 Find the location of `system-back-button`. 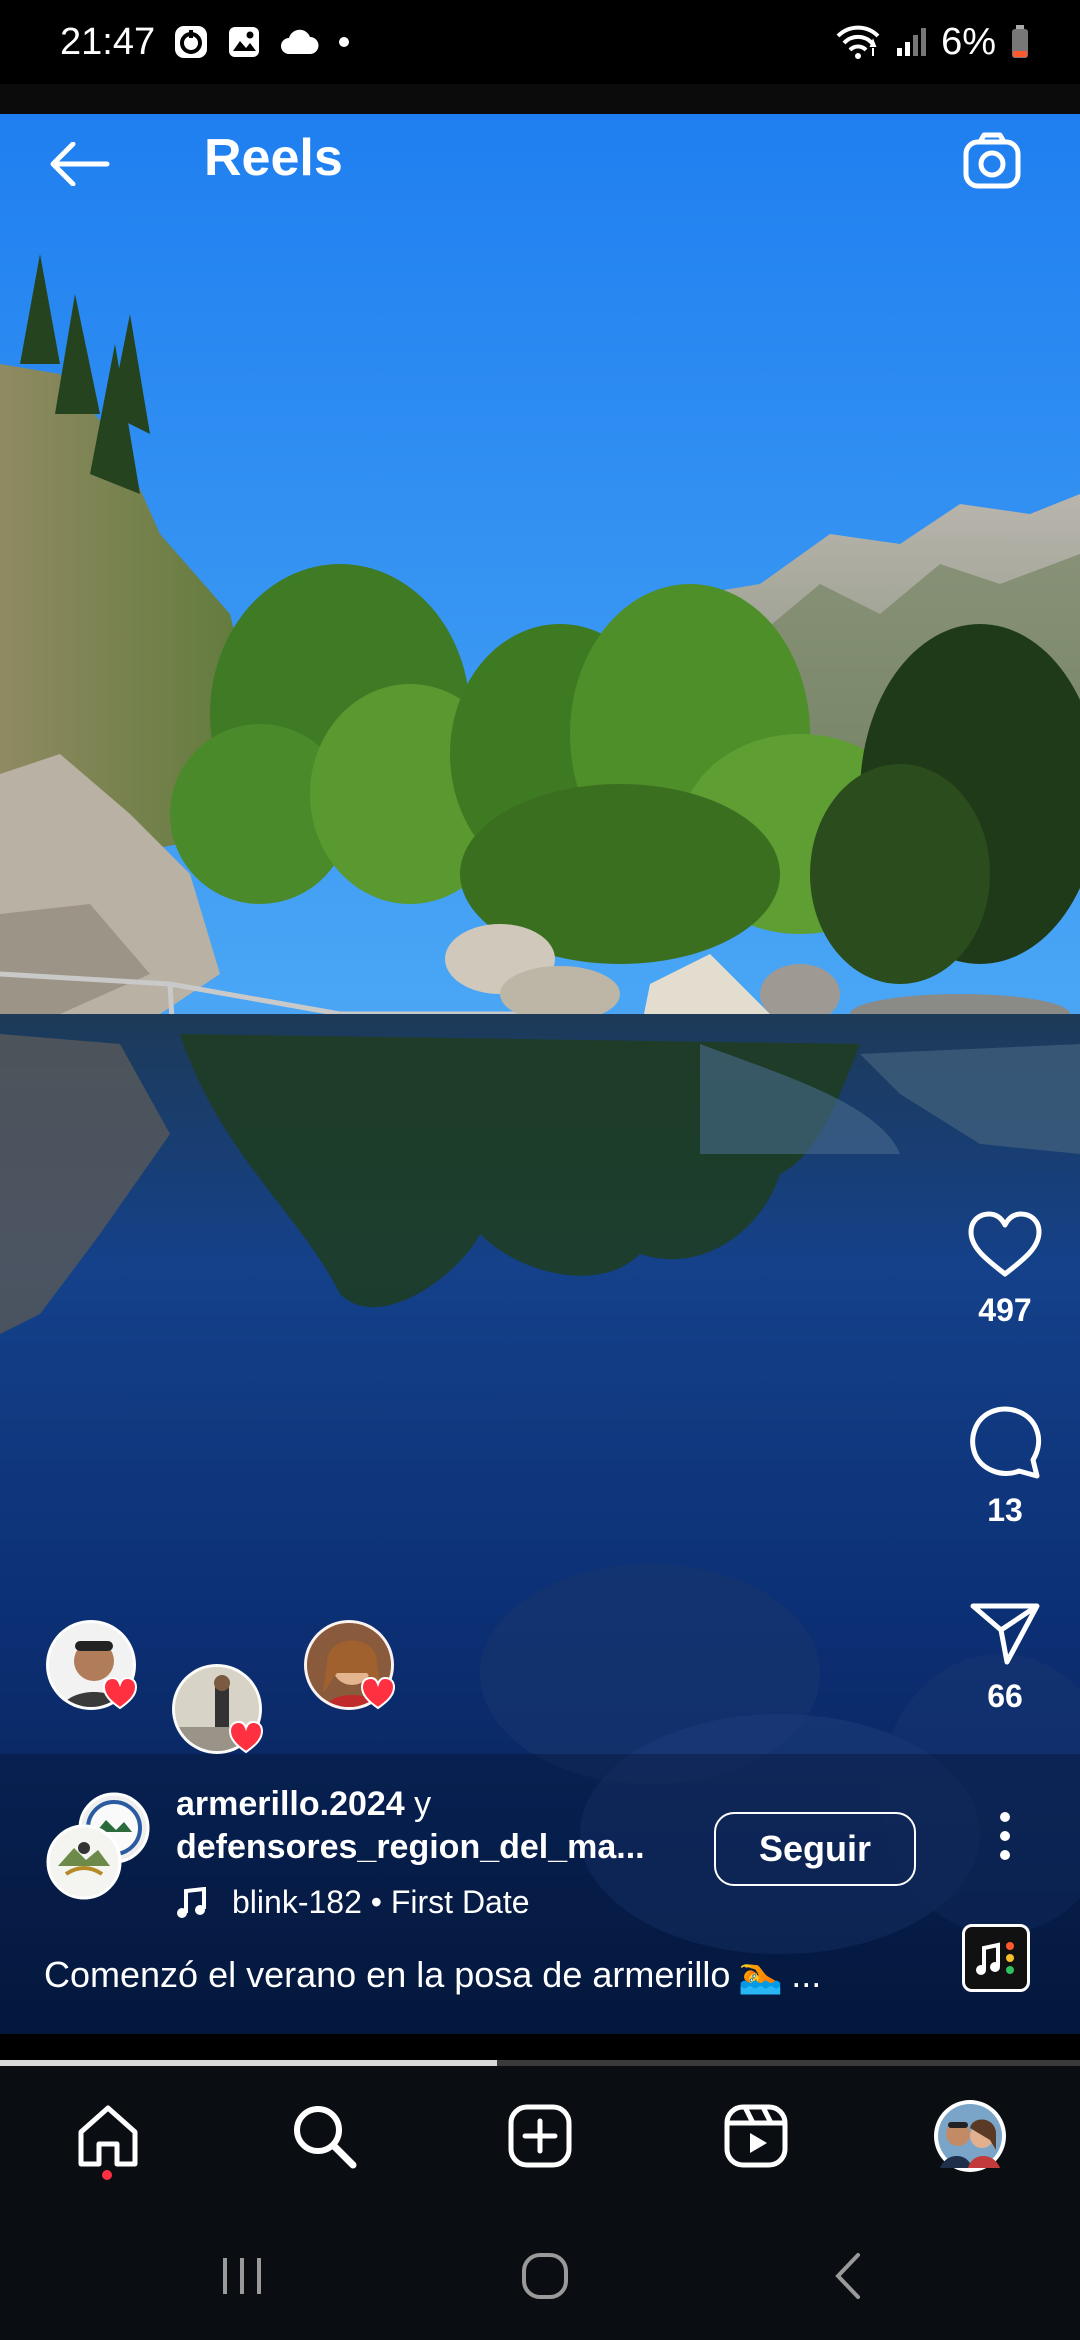

system-back-button is located at coordinates (848, 2276).